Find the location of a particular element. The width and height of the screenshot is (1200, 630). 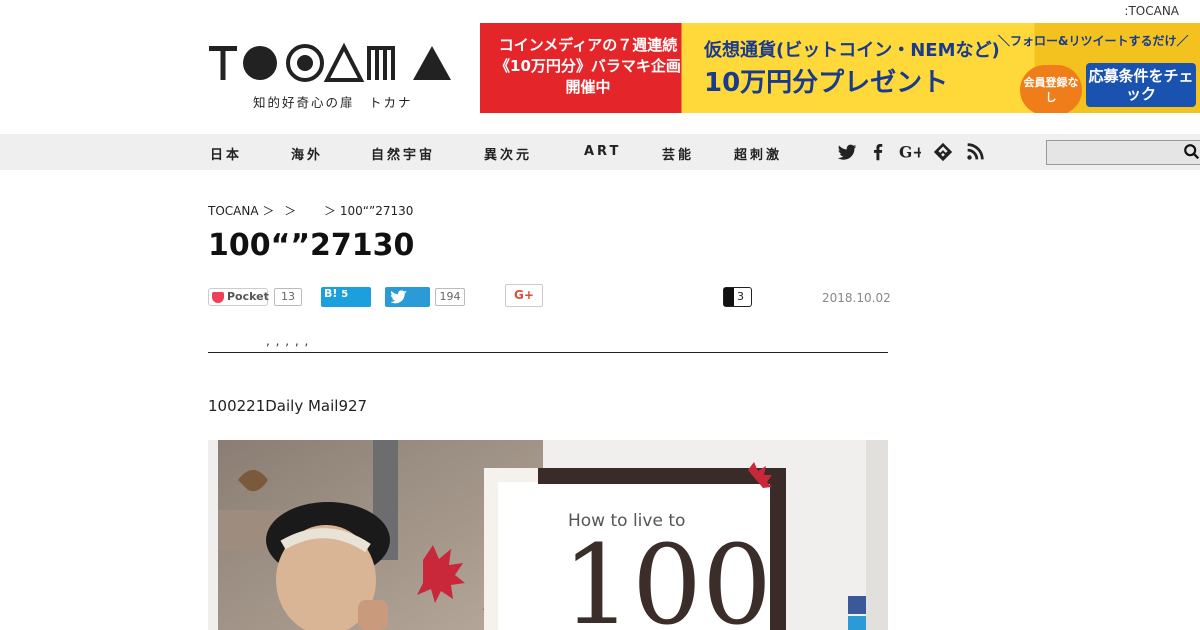

svg-text: G+ is located at coordinates (910, 152).